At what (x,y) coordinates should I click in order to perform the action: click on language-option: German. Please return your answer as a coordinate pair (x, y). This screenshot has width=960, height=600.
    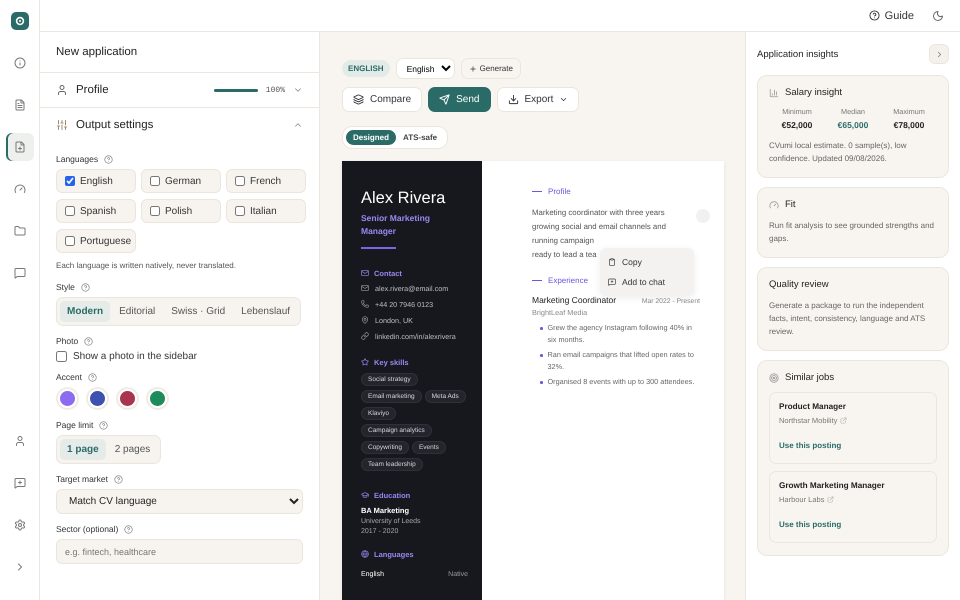
    Looking at the image, I should click on (181, 181).